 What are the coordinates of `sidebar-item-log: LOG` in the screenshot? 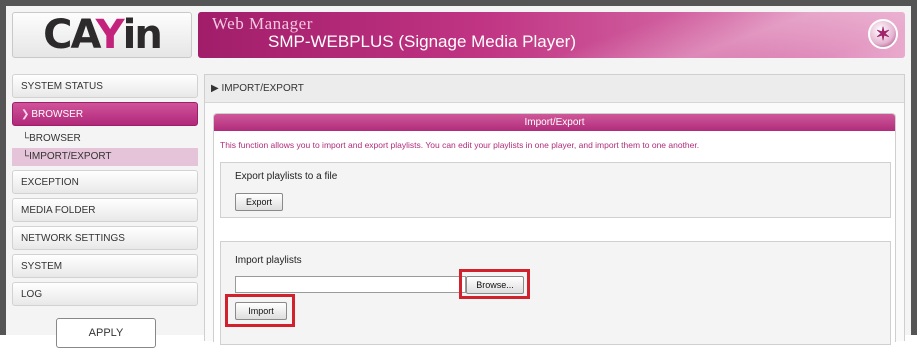 It's located at (105, 294).